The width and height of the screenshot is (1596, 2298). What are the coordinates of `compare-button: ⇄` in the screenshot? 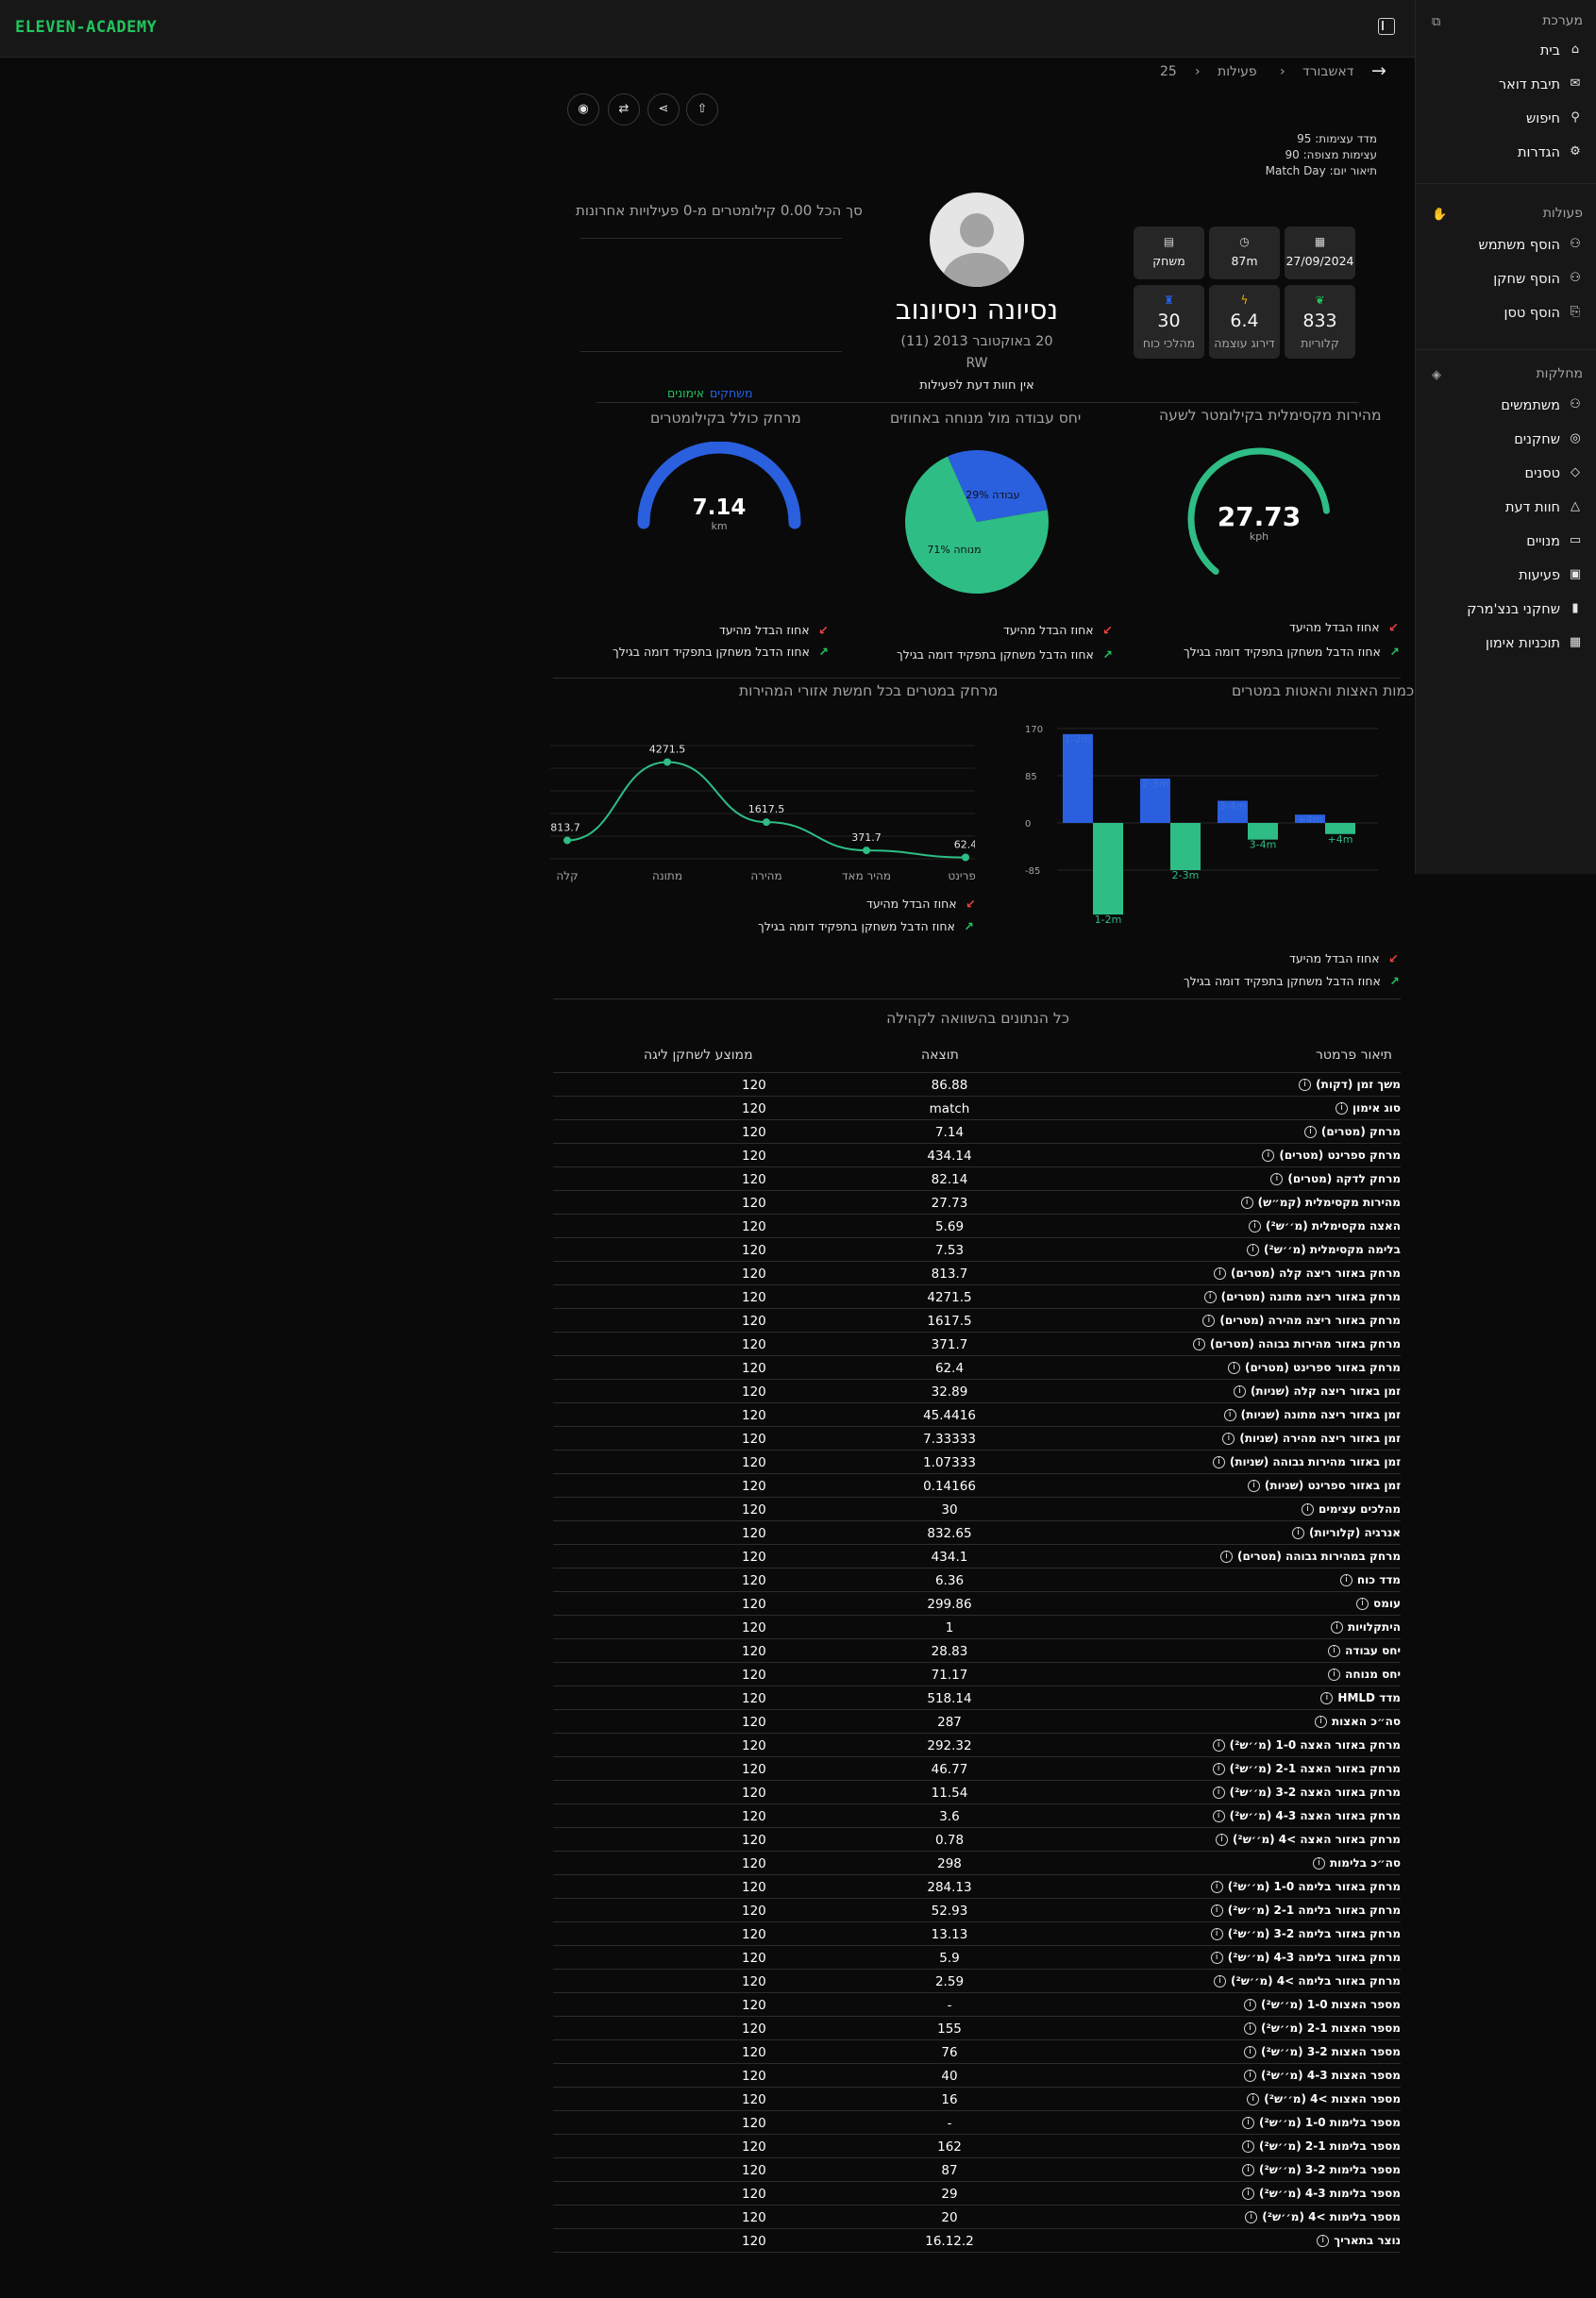 It's located at (624, 110).